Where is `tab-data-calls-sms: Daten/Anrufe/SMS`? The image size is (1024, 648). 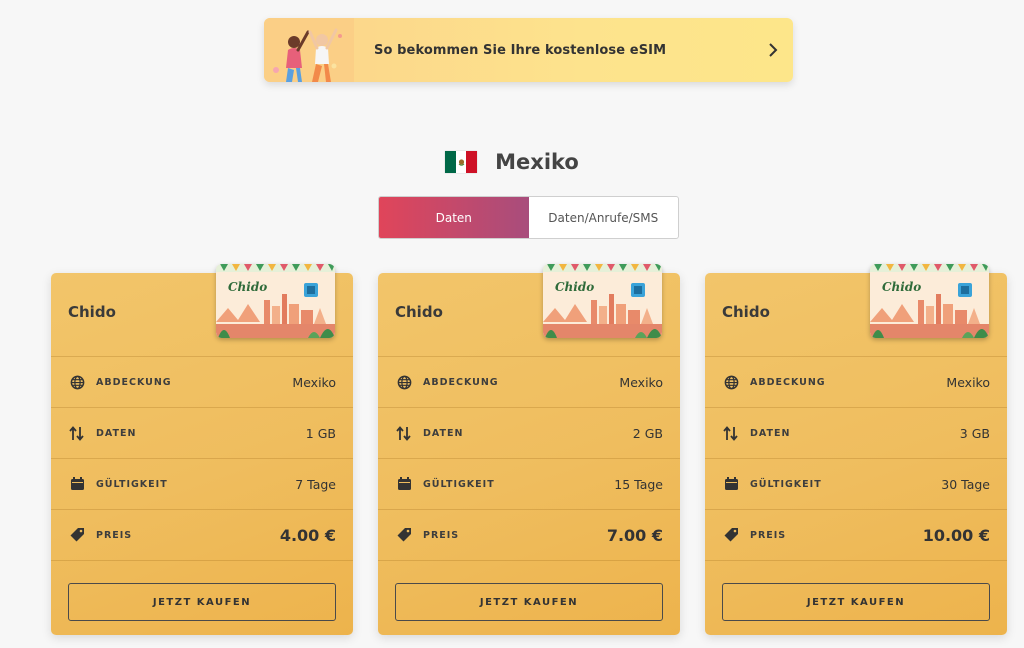
tab-data-calls-sms: Daten/Anrufe/SMS is located at coordinates (604, 217).